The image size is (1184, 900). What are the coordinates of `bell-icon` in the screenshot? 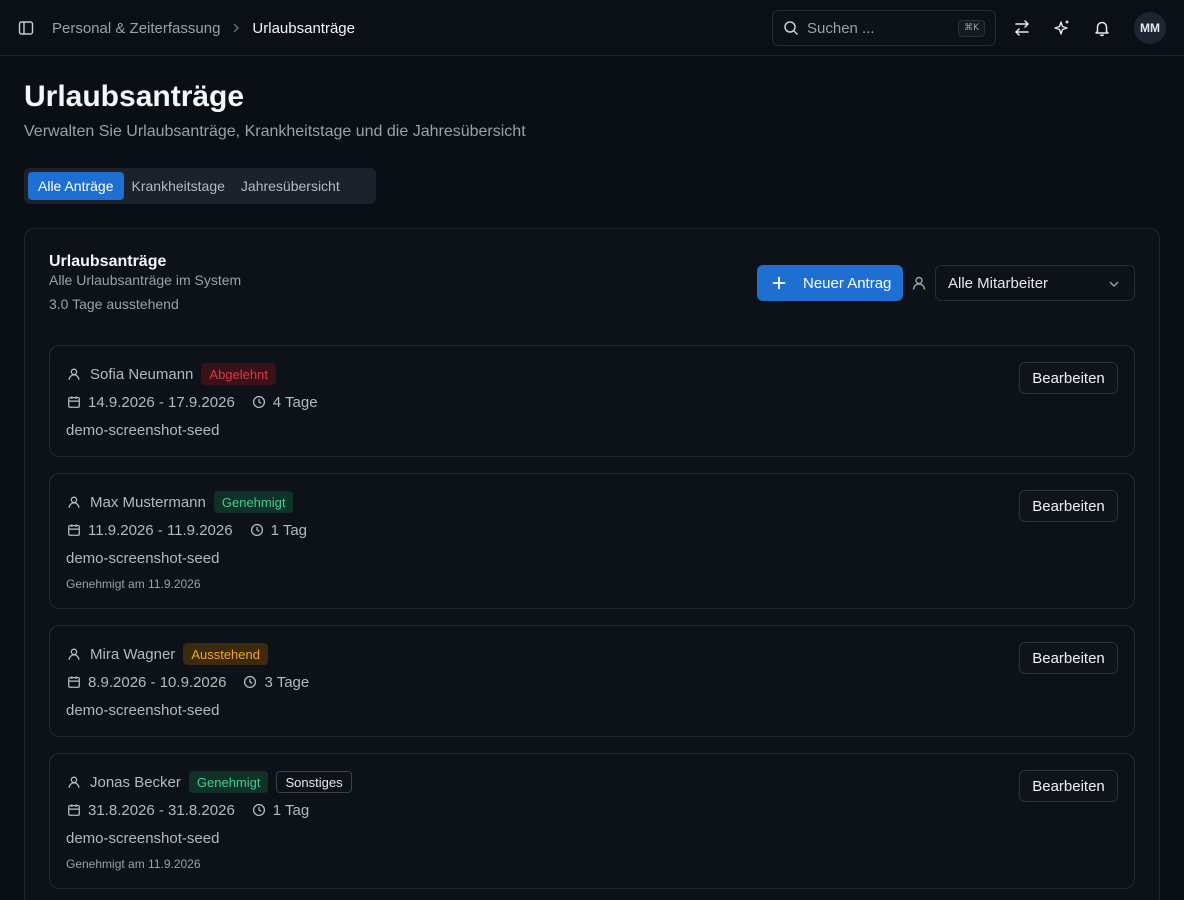 It's located at (1102, 28).